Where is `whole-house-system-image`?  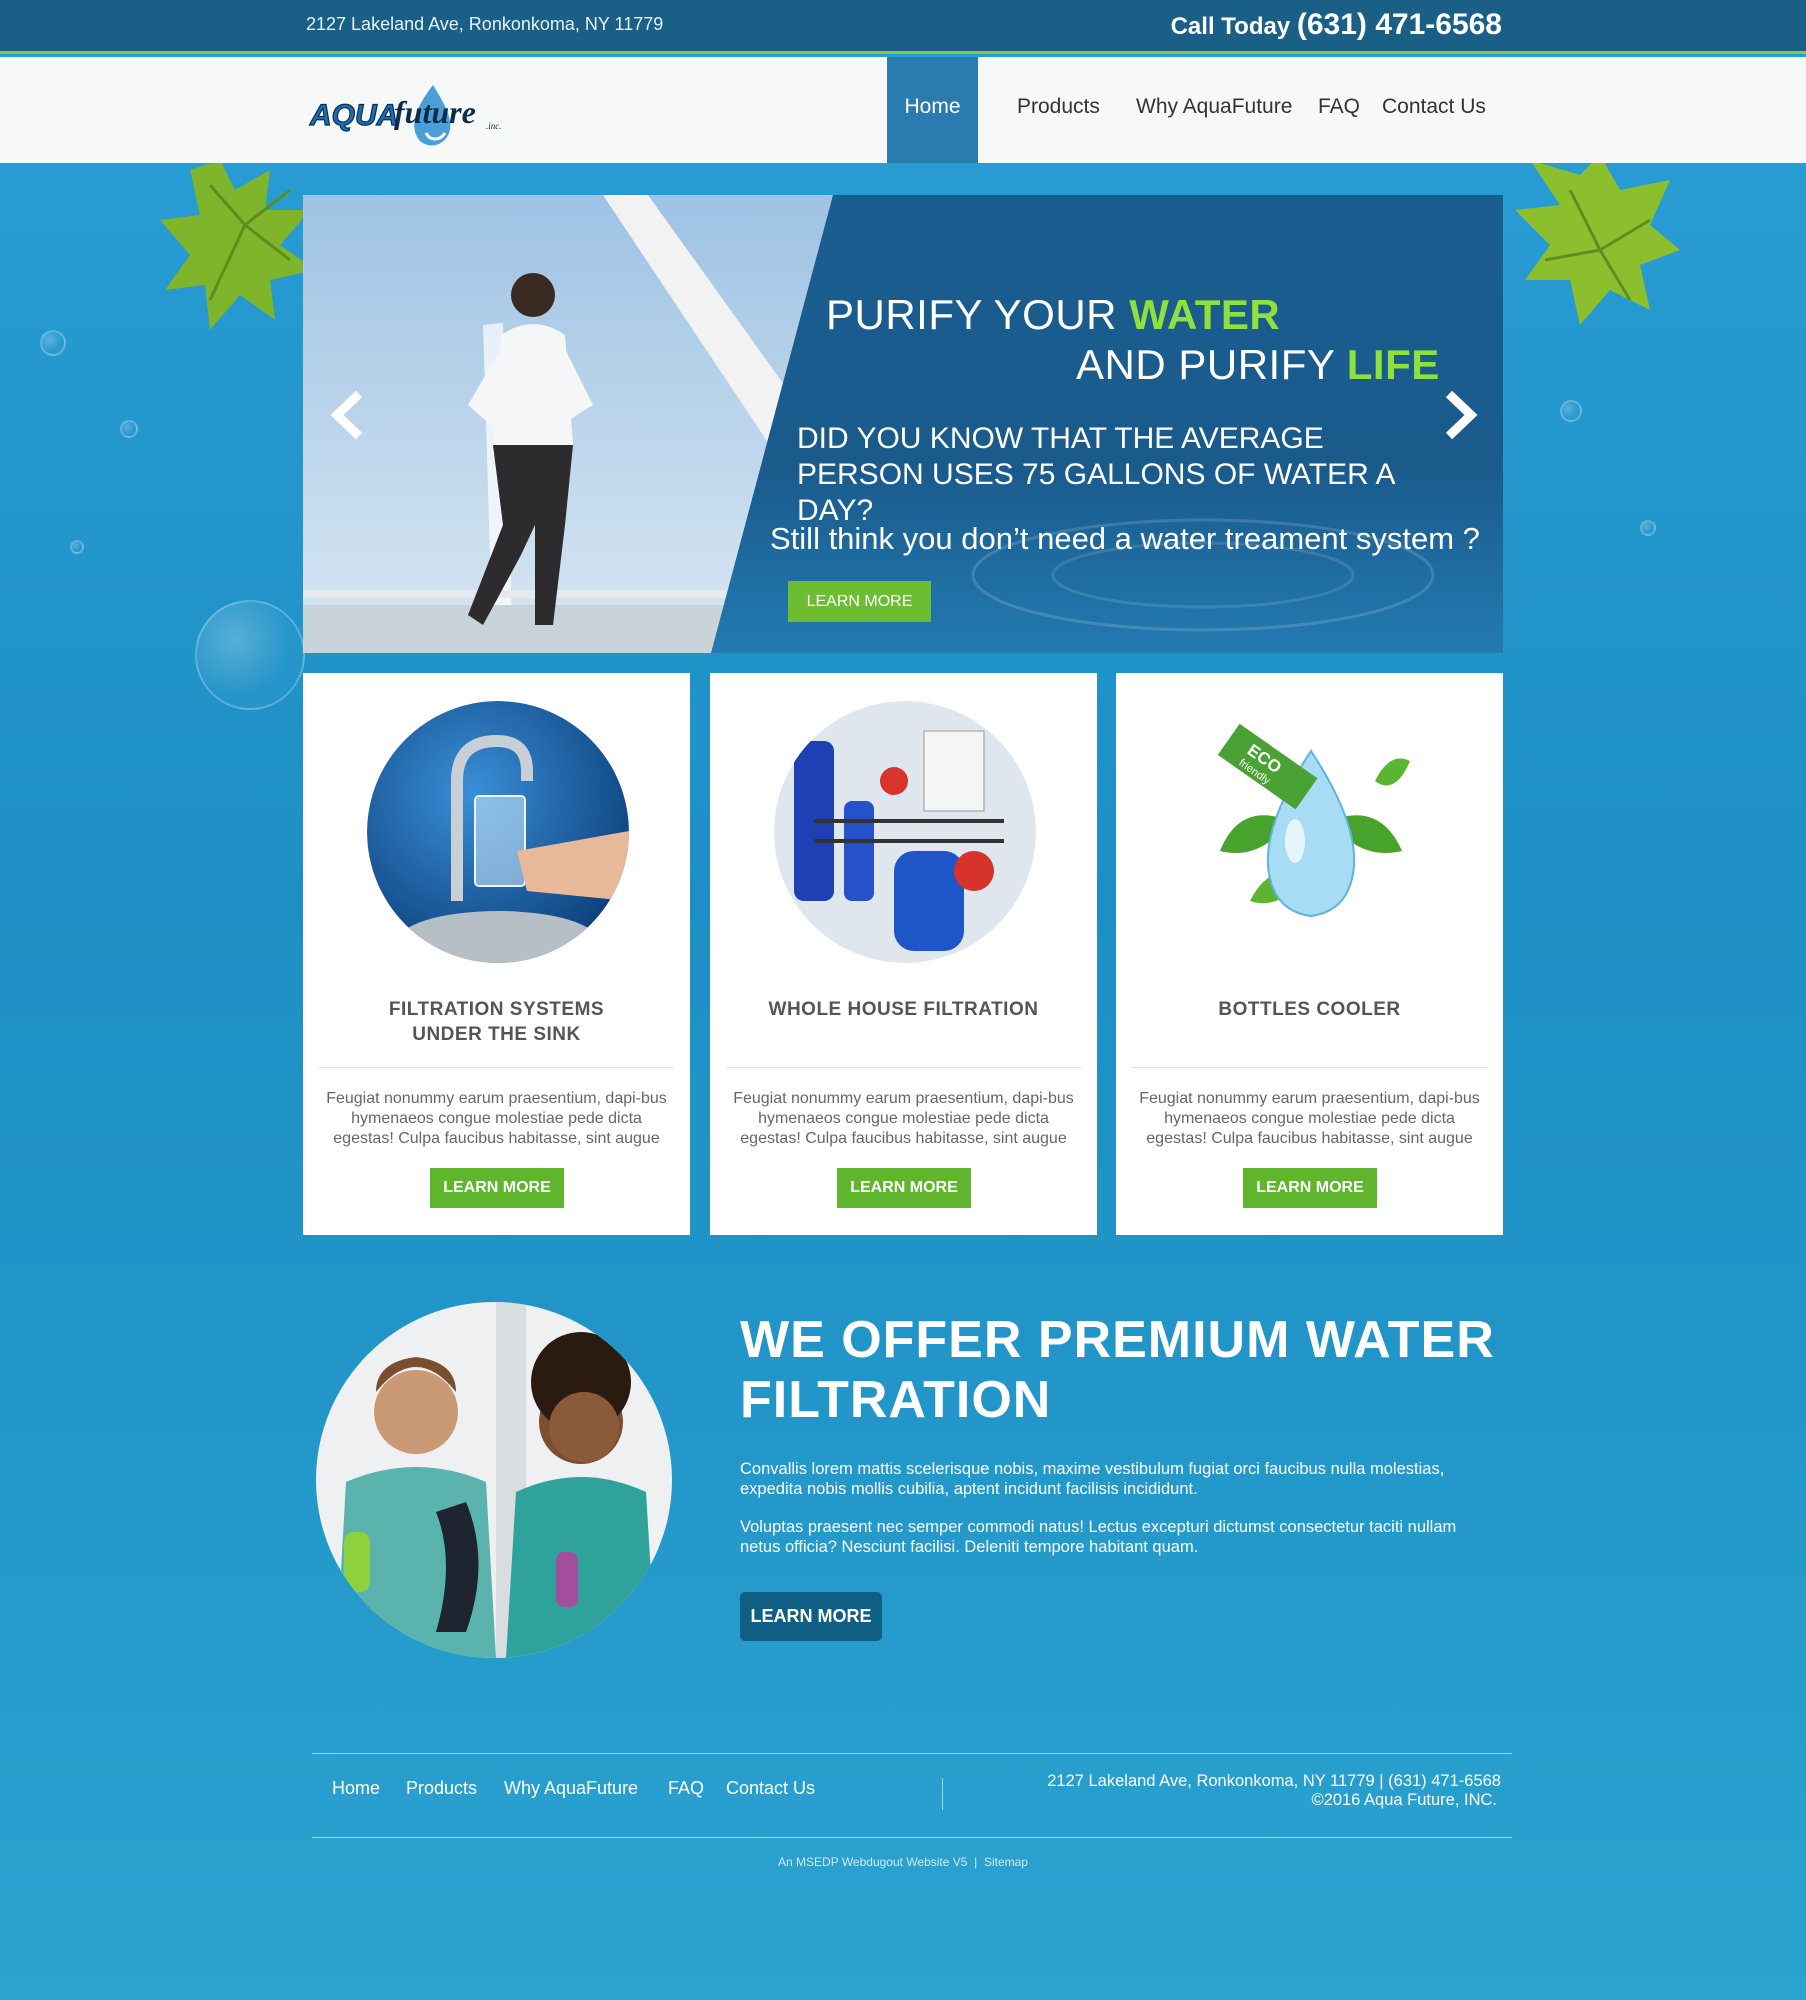 whole-house-system-image is located at coordinates (905, 832).